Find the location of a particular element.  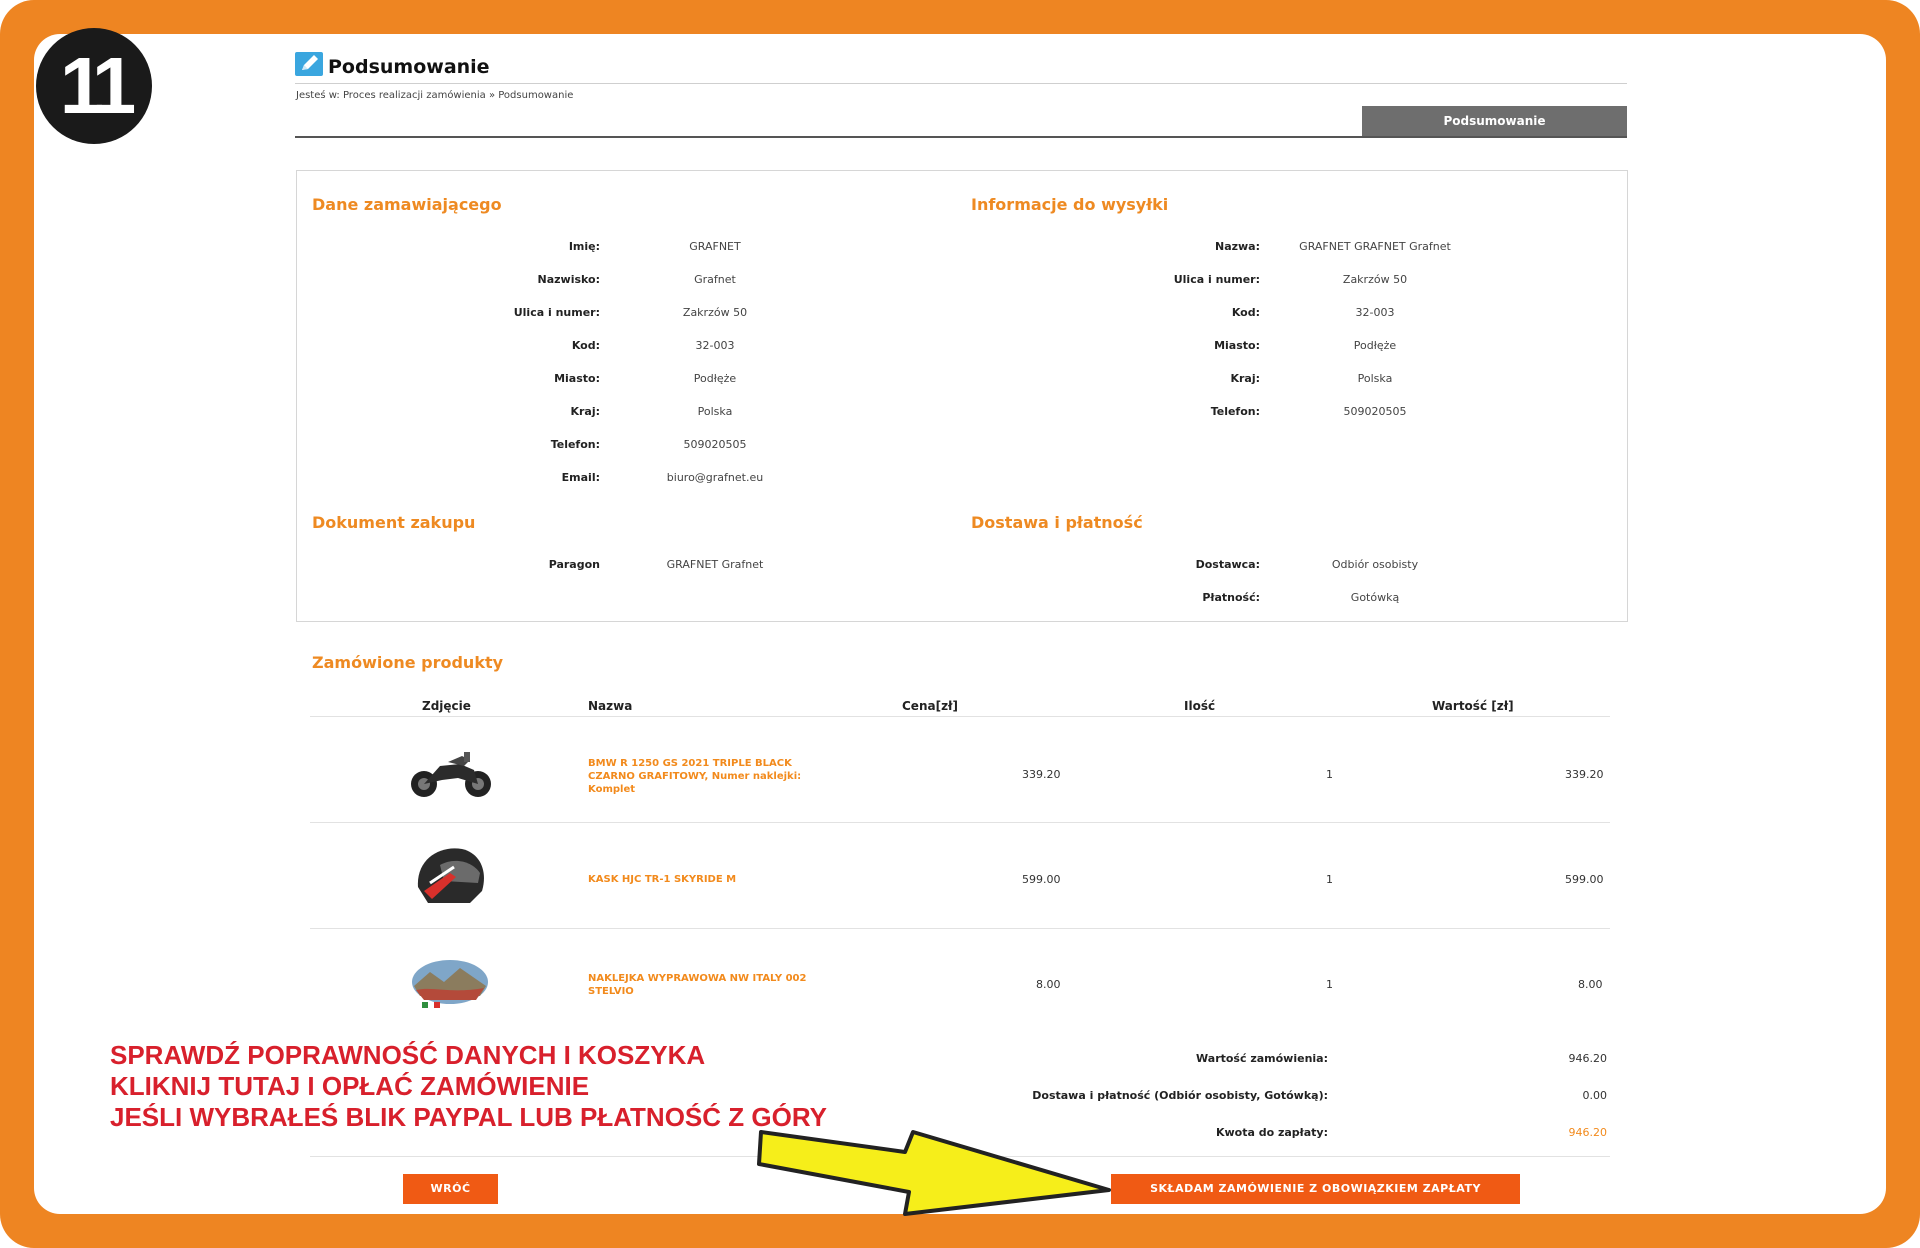

products-section-title: Zamówione produkty is located at coordinates (408, 662).